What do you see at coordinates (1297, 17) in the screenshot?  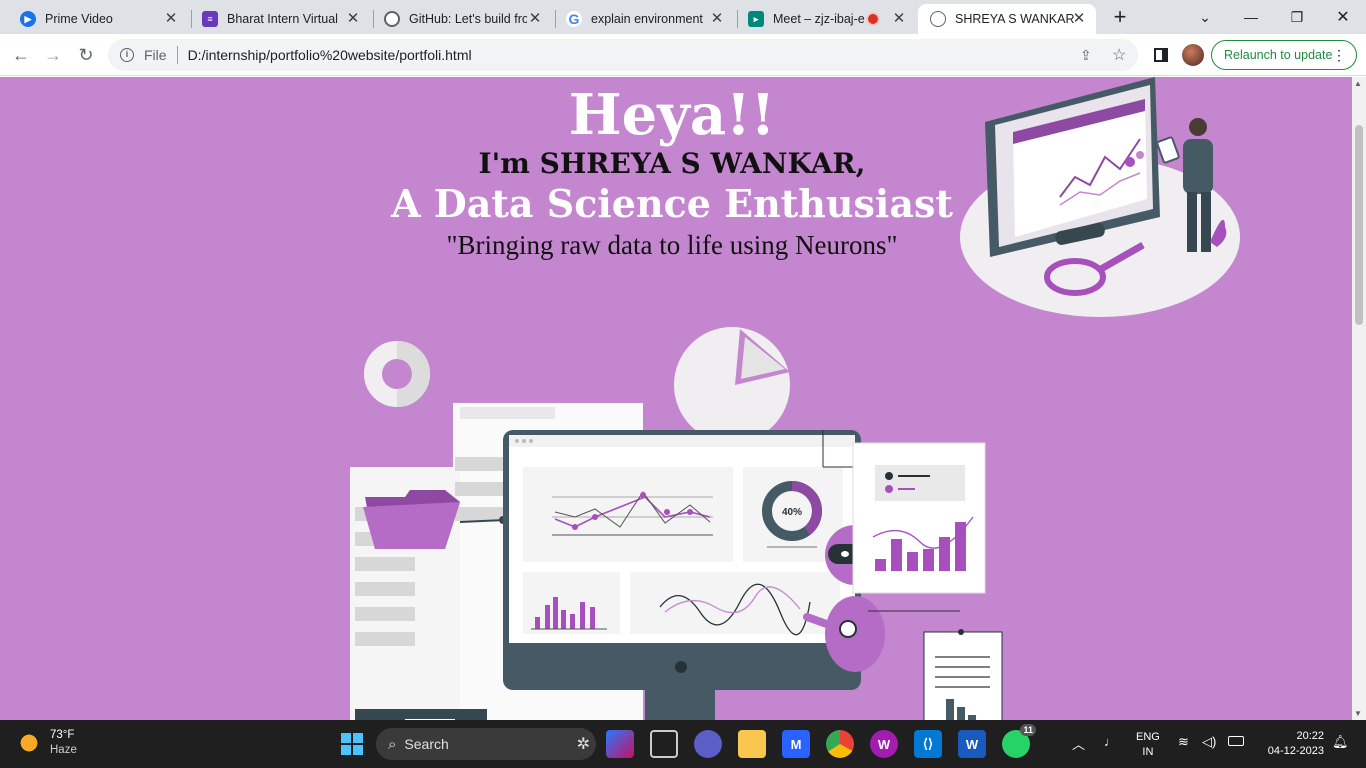 I see `restore-button: ❐` at bounding box center [1297, 17].